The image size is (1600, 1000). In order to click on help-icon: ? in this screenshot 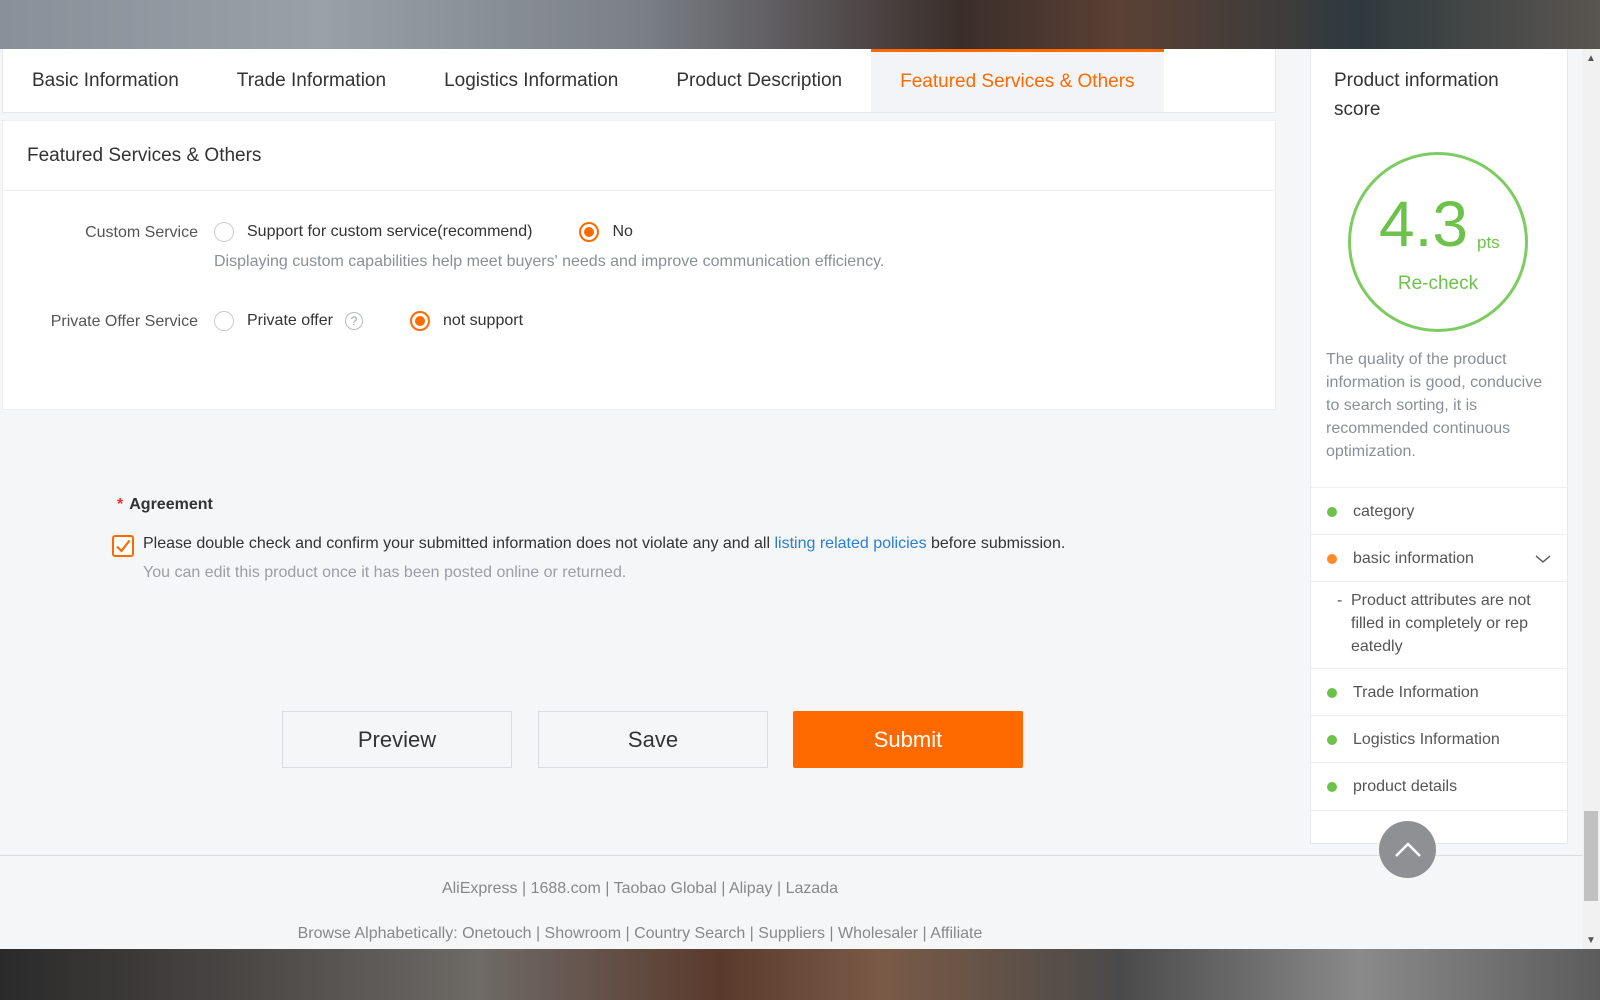, I will do `click(353, 321)`.